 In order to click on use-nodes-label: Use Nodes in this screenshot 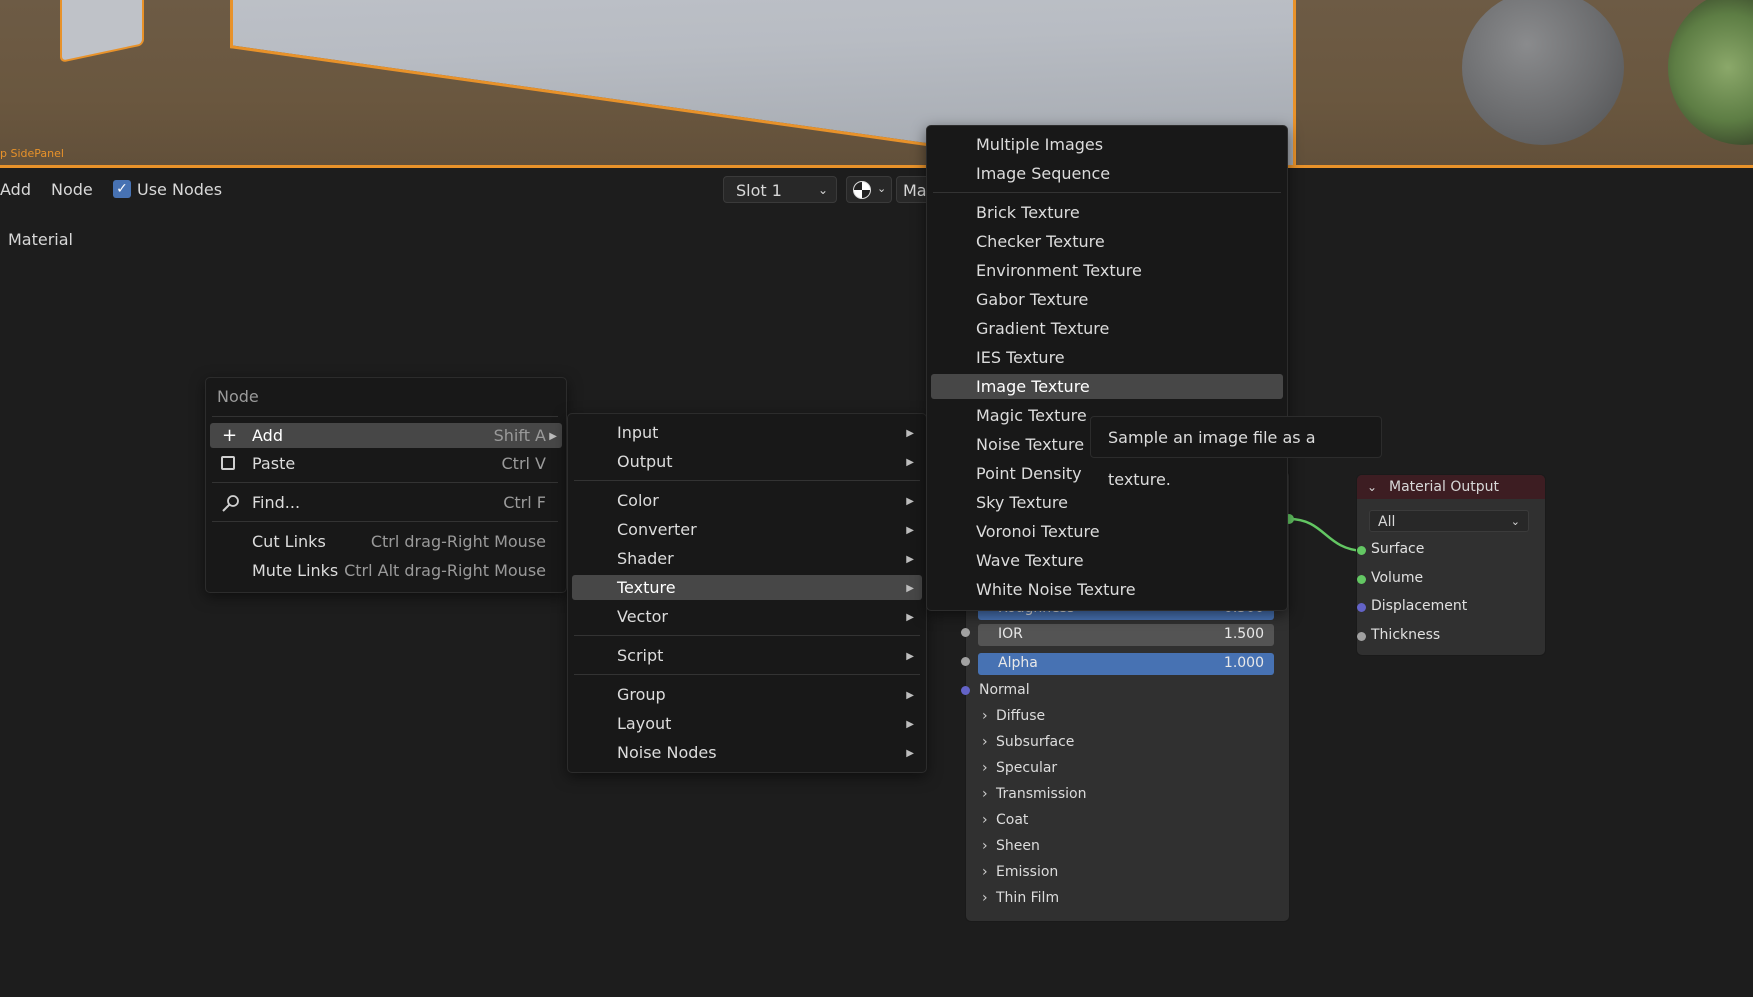, I will do `click(180, 189)`.